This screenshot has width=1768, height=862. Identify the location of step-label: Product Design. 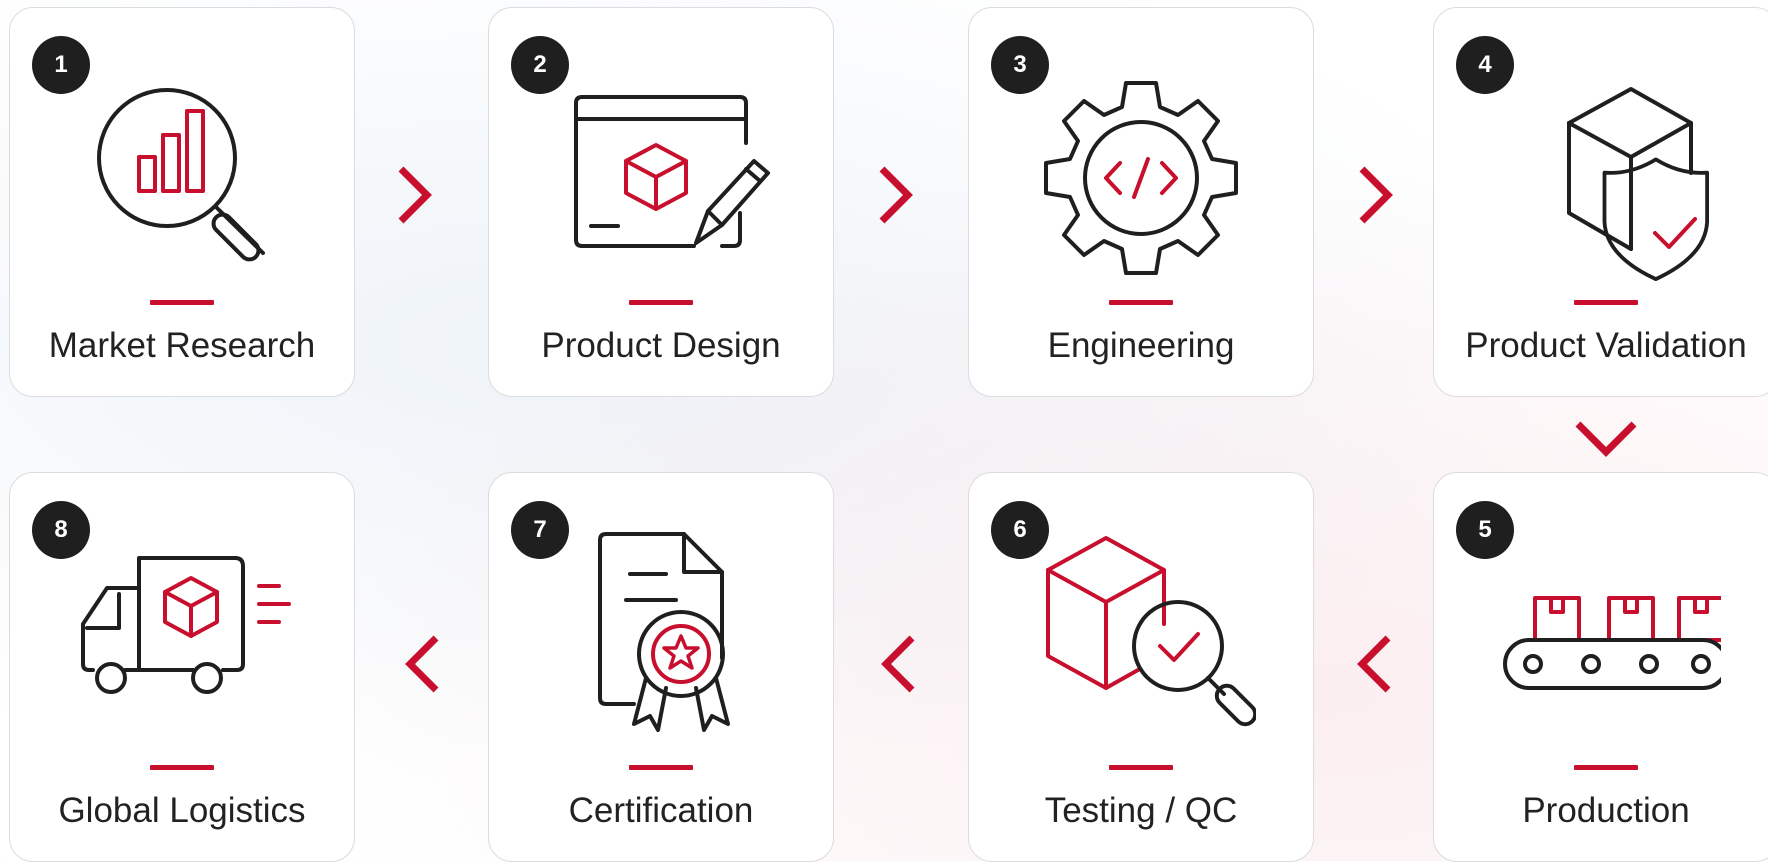
(661, 345).